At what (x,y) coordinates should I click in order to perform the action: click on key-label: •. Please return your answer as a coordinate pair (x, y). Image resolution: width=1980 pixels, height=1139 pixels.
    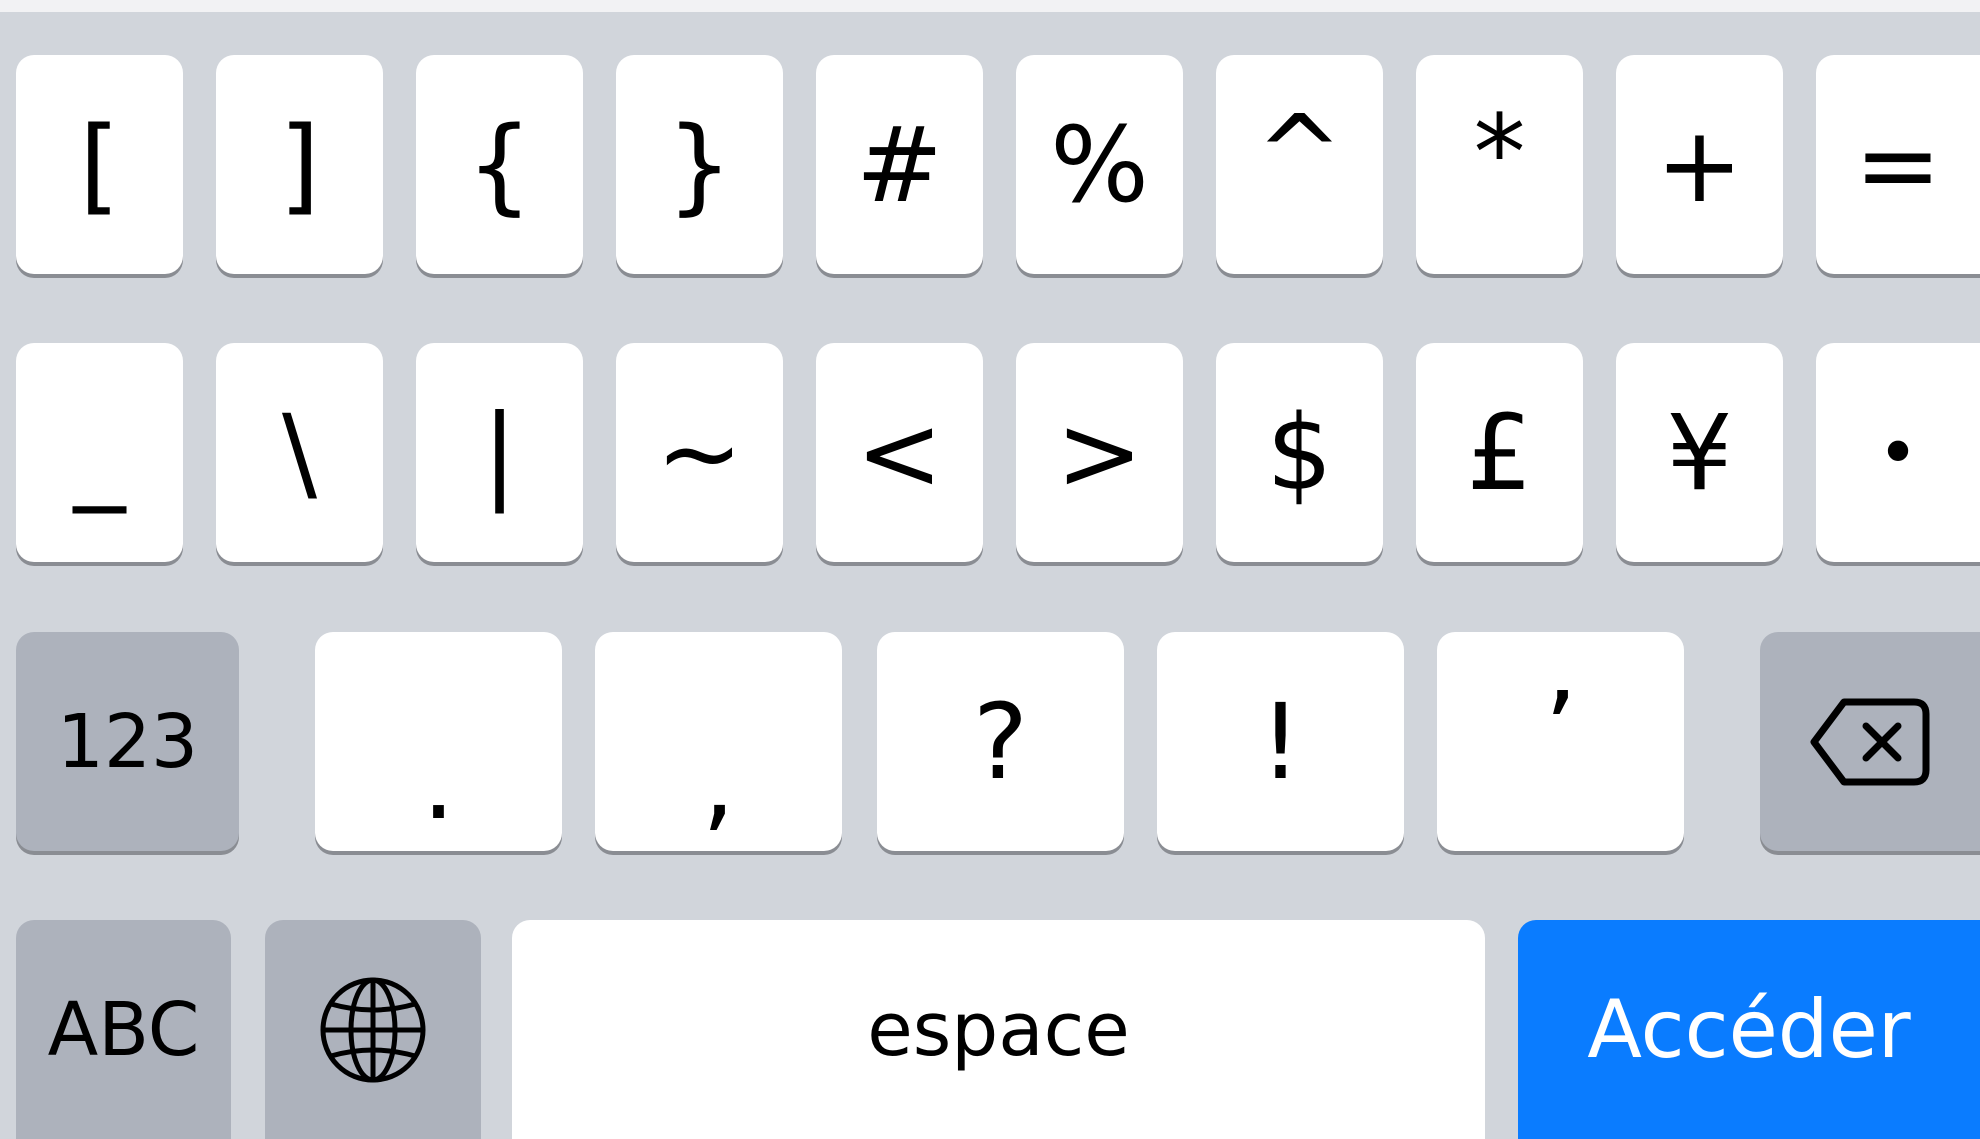
    Looking at the image, I should click on (1898, 452).